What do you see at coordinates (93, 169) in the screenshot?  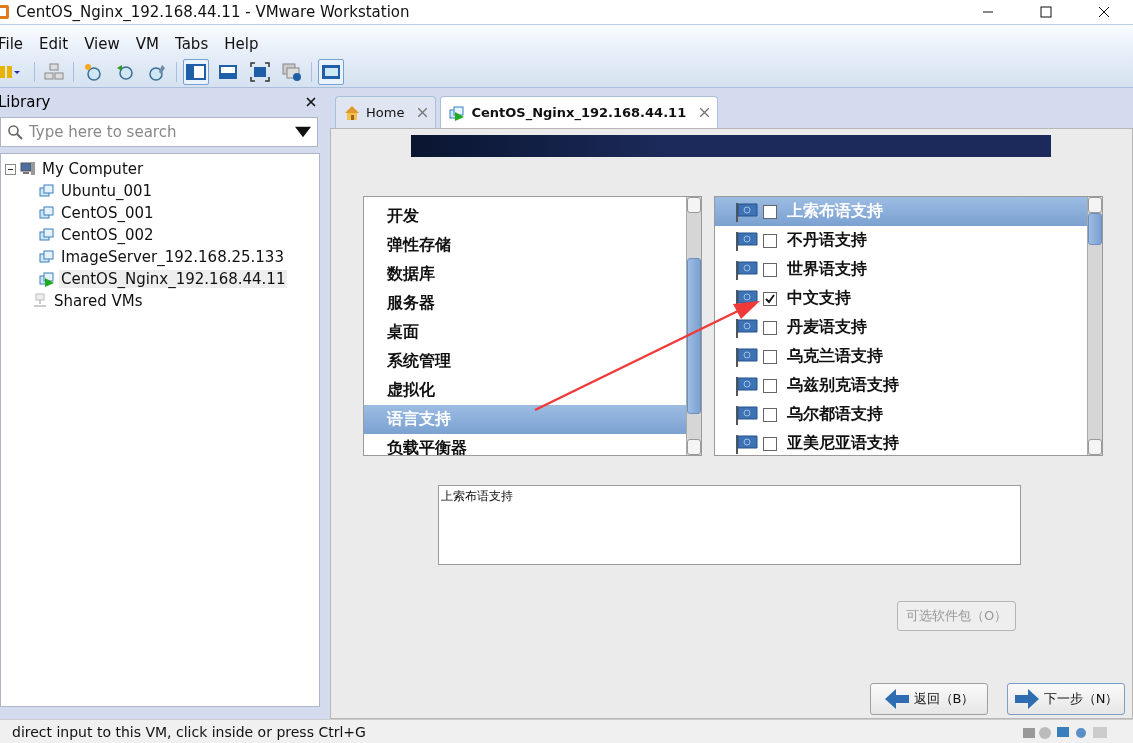 I see `tree-item: My Computer` at bounding box center [93, 169].